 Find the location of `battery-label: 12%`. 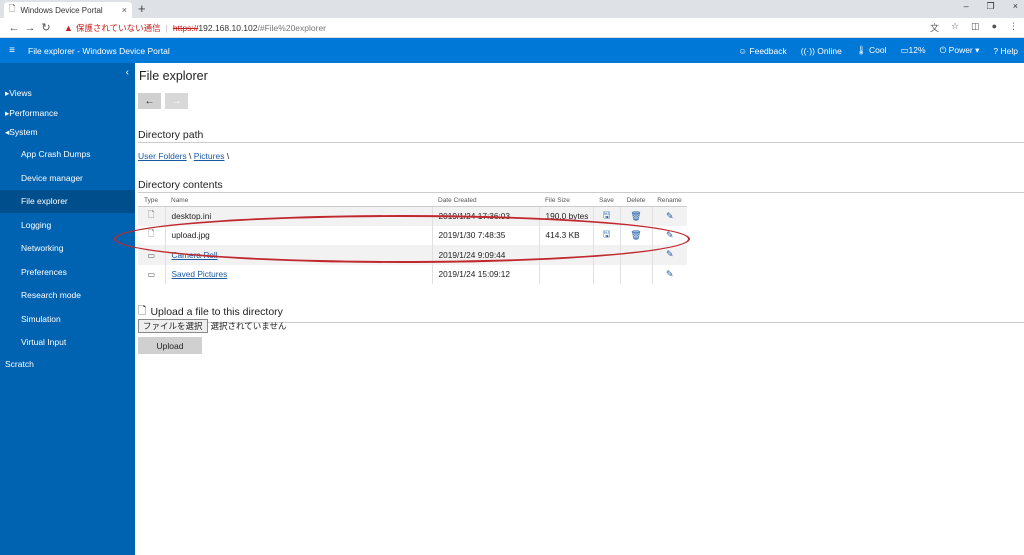

battery-label: 12% is located at coordinates (917, 50).